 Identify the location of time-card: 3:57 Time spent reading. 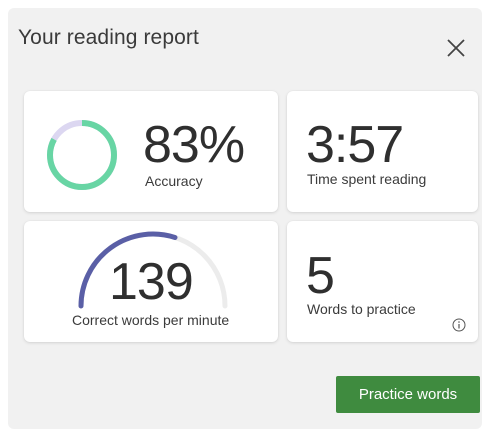
(382, 151).